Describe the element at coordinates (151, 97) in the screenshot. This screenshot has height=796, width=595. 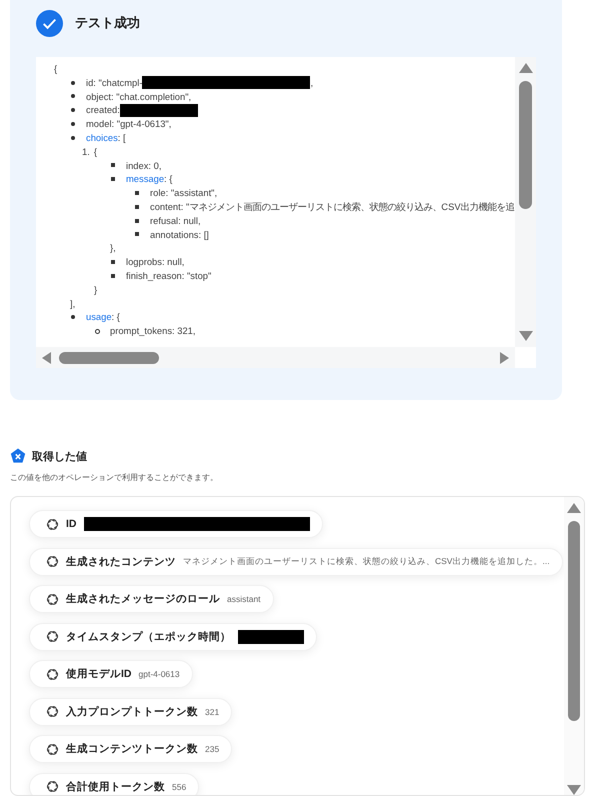
I see `json-value: : "chat.completion",` at that location.